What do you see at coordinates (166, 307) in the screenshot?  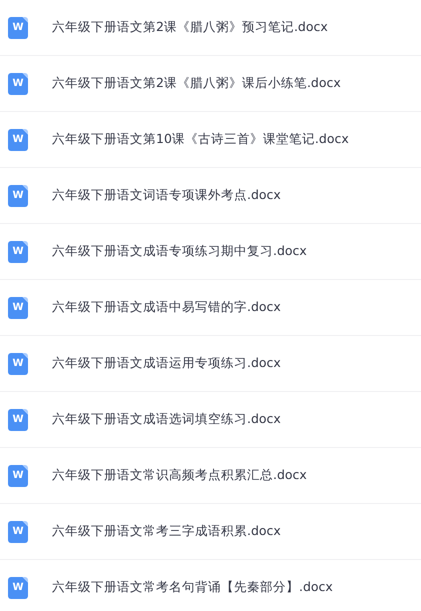 I see `file-name: 六年级下册语文成语中易写错的字.docx` at bounding box center [166, 307].